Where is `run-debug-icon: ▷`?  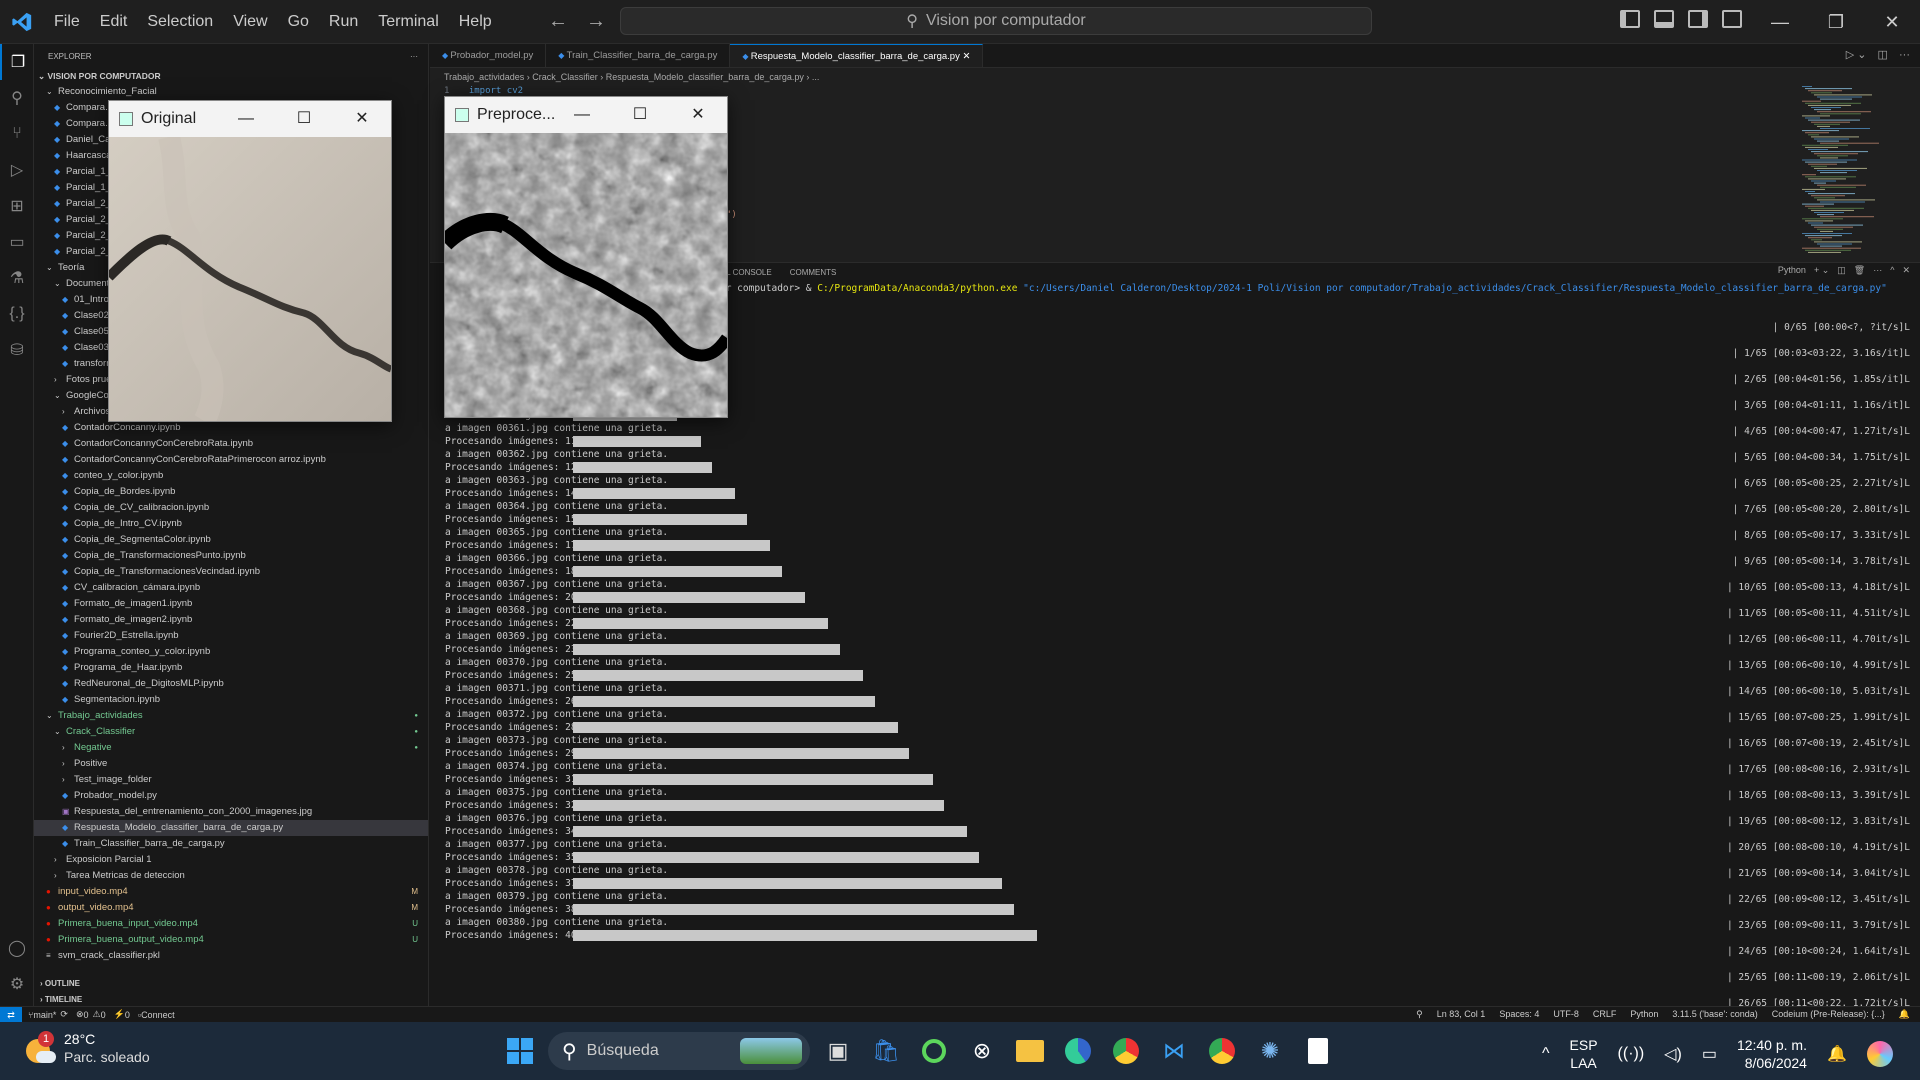 run-debug-icon: ▷ is located at coordinates (17, 170).